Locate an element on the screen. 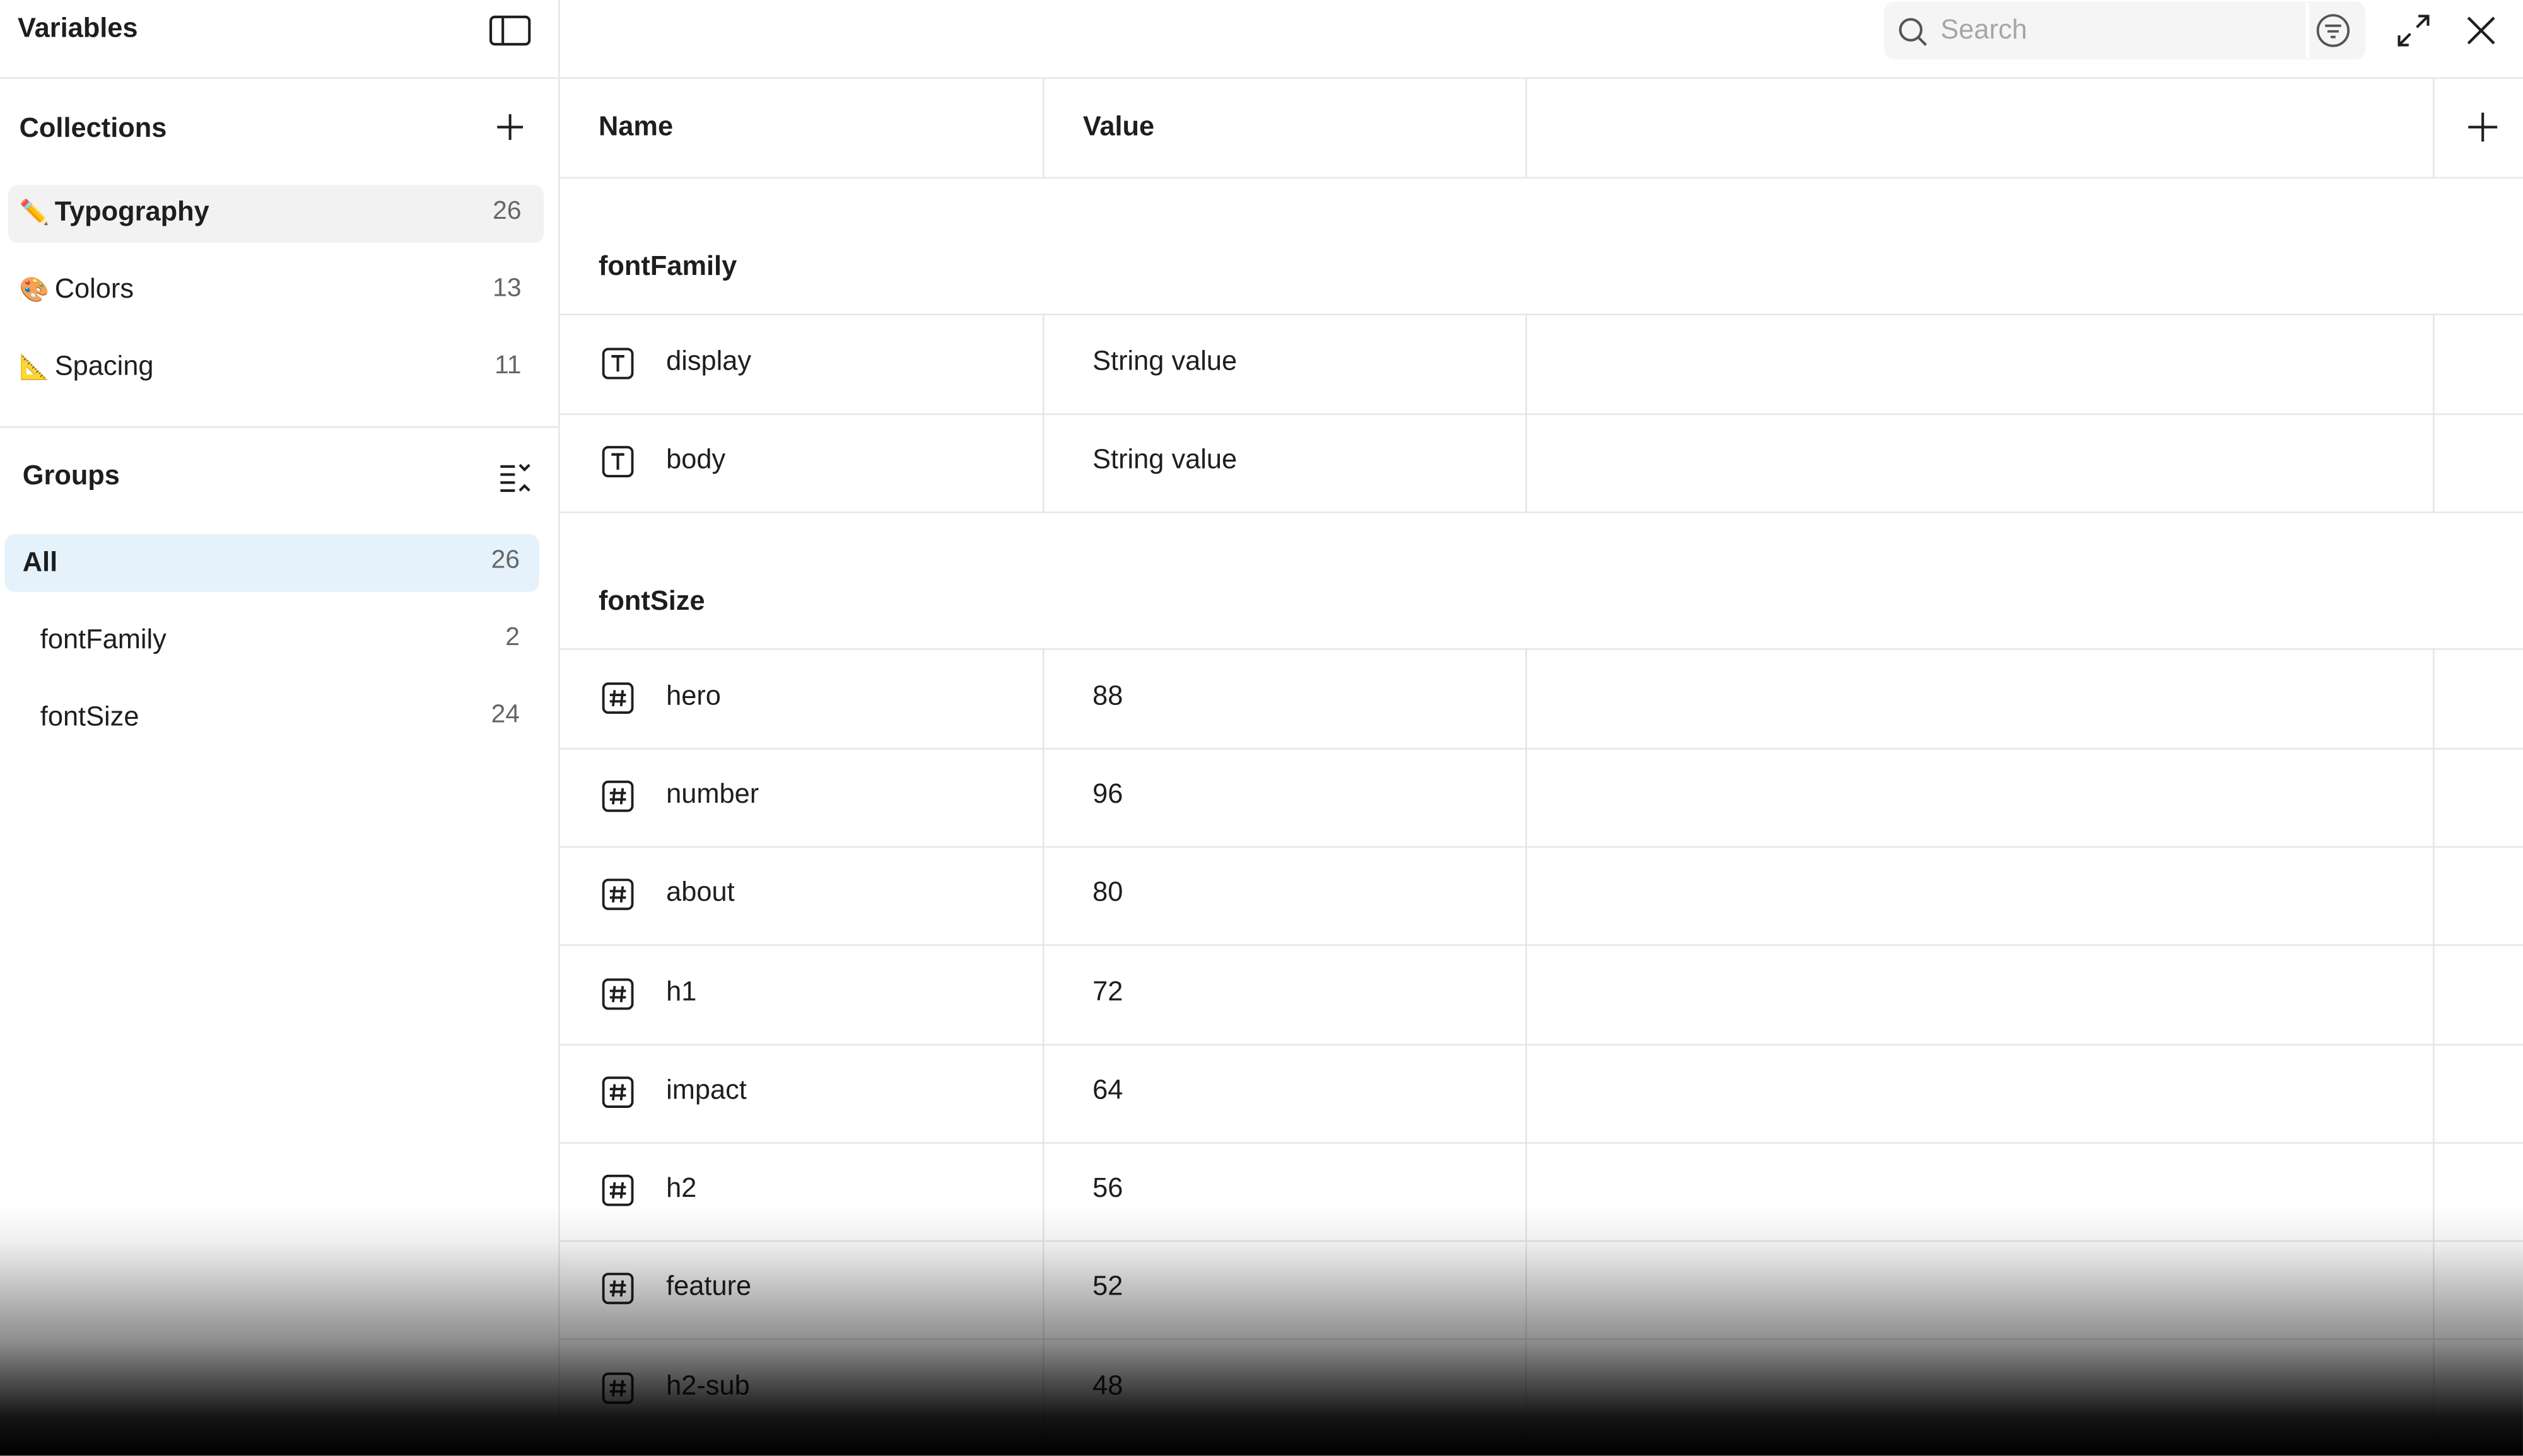 This screenshot has height=1456, width=2523. search-input is located at coordinates (2118, 30).